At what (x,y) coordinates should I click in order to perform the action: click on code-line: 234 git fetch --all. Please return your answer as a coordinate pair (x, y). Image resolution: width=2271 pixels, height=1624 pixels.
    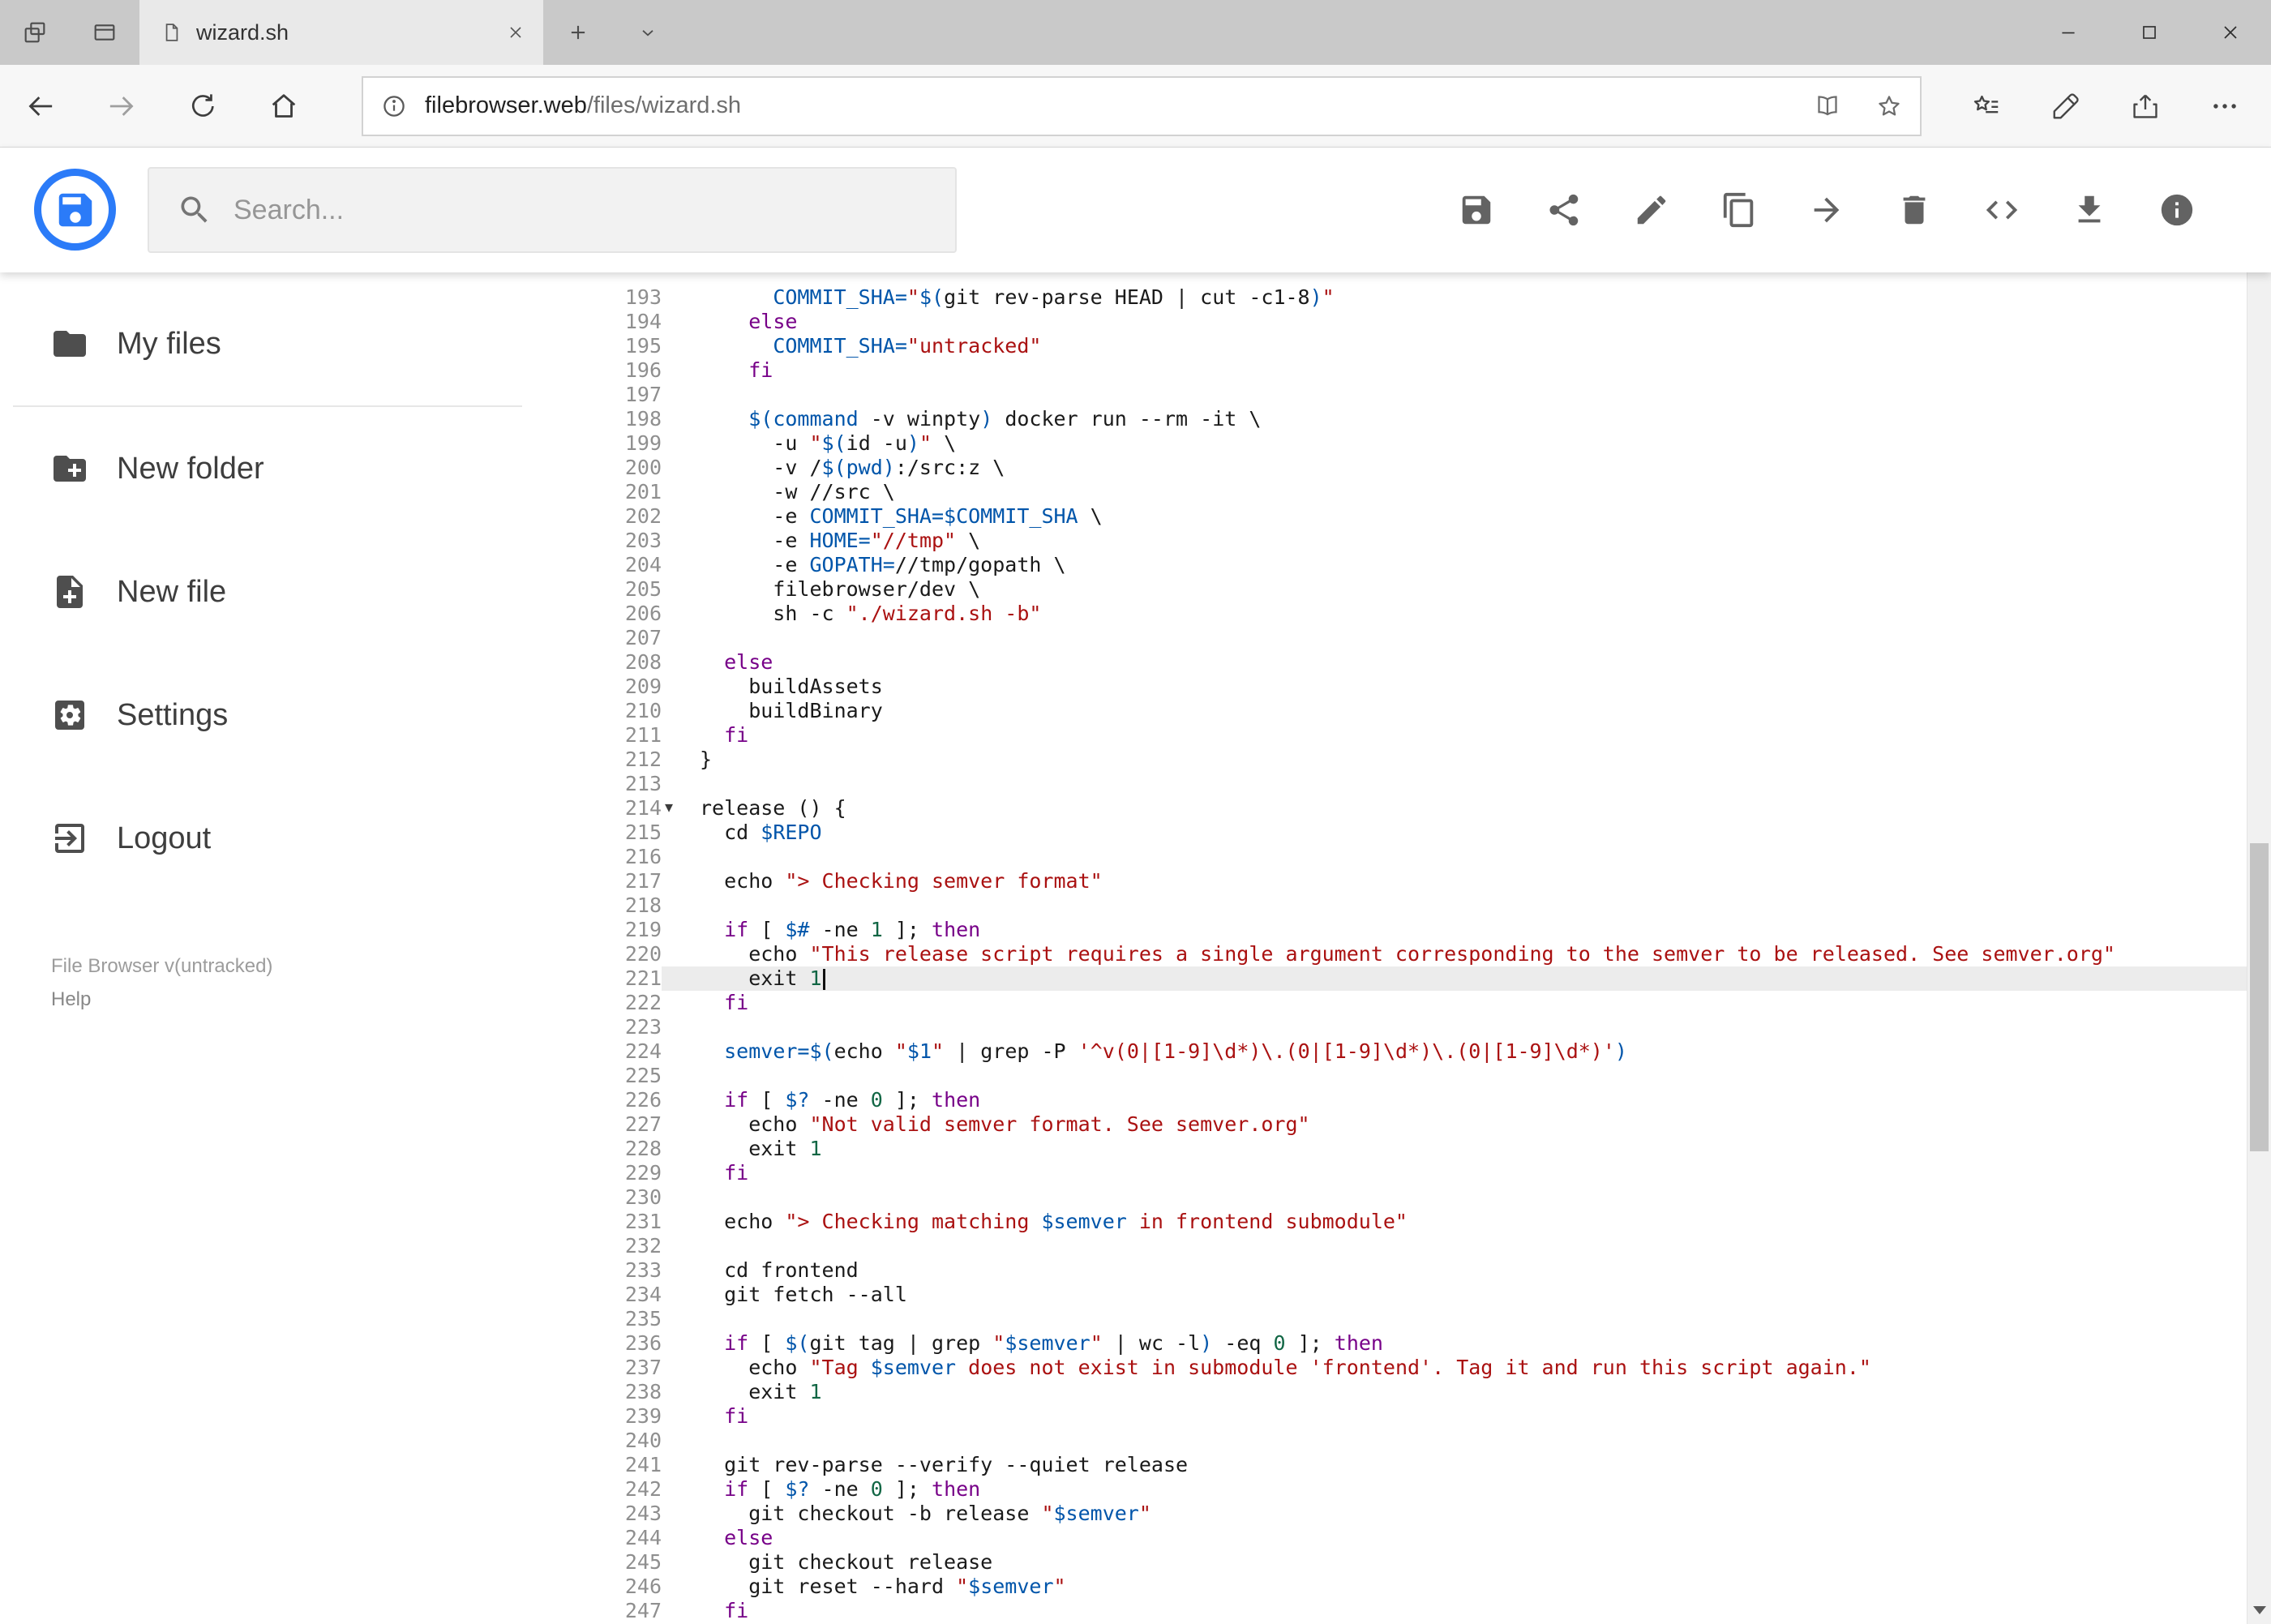
    Looking at the image, I should click on (1423, 1295).